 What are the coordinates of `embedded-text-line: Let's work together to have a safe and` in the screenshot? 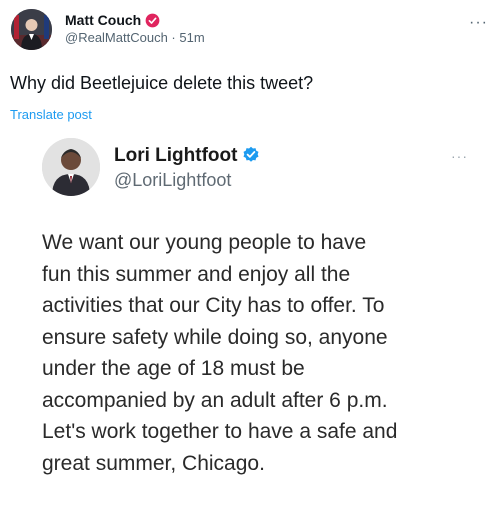 It's located at (220, 431).